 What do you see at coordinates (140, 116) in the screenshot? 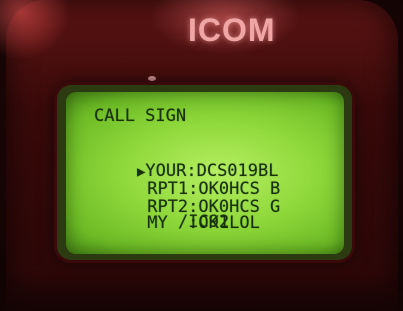
I see `screen-title: CALL SIGN` at bounding box center [140, 116].